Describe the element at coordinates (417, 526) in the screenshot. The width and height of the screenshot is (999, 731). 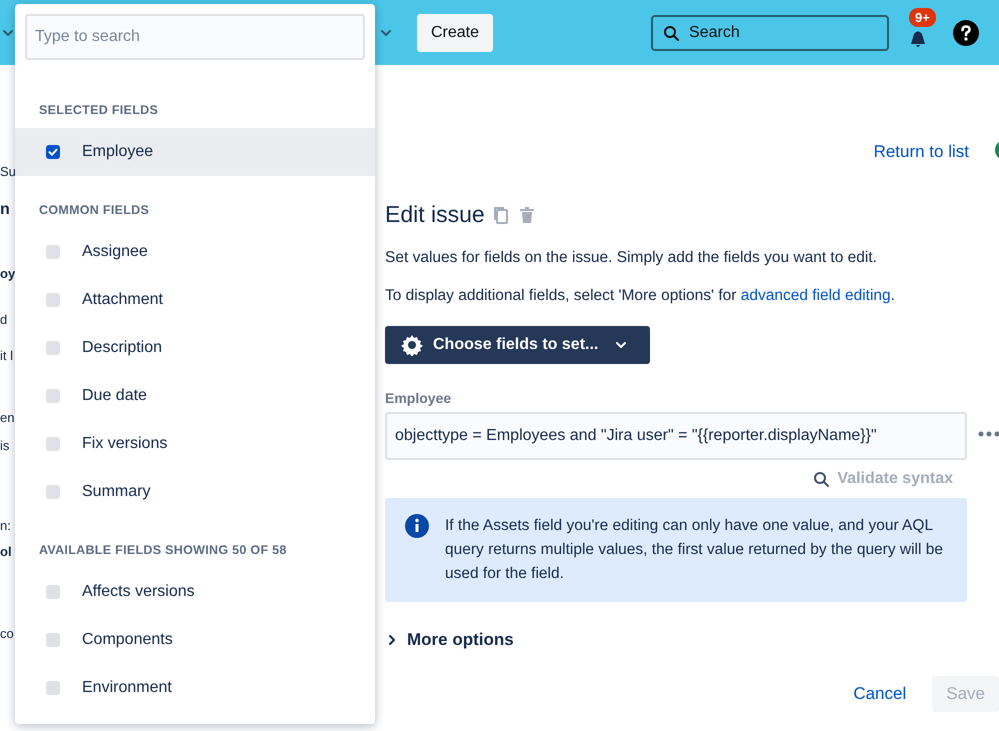
I see `info-icon` at that location.